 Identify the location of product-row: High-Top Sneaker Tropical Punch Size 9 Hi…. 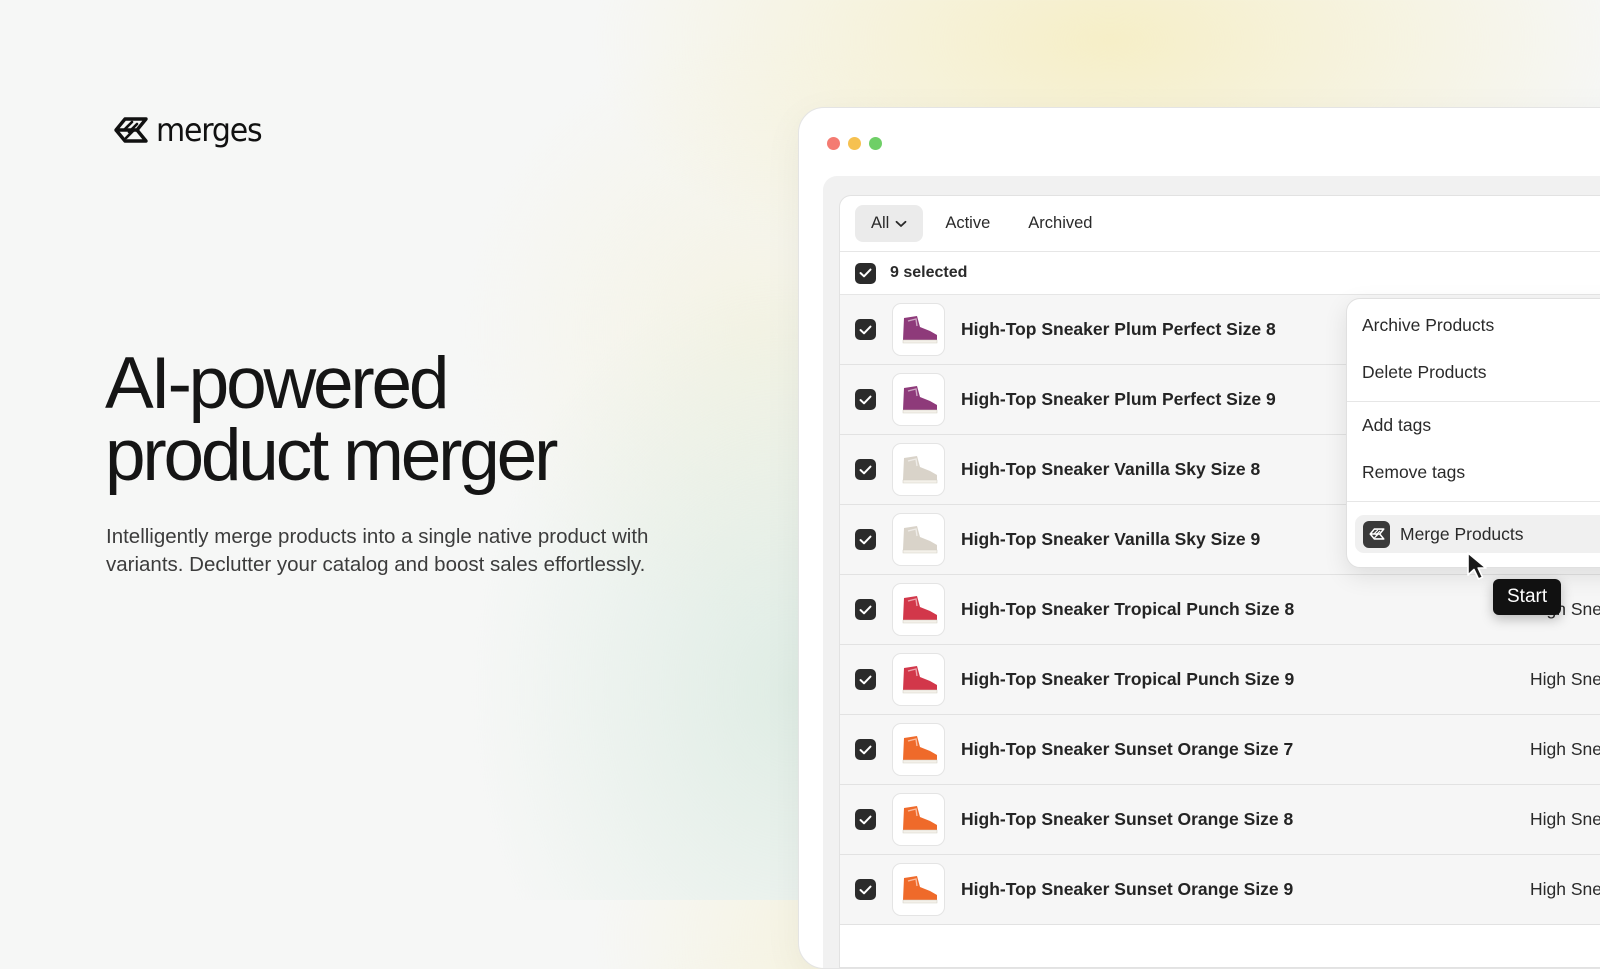
(1220, 680).